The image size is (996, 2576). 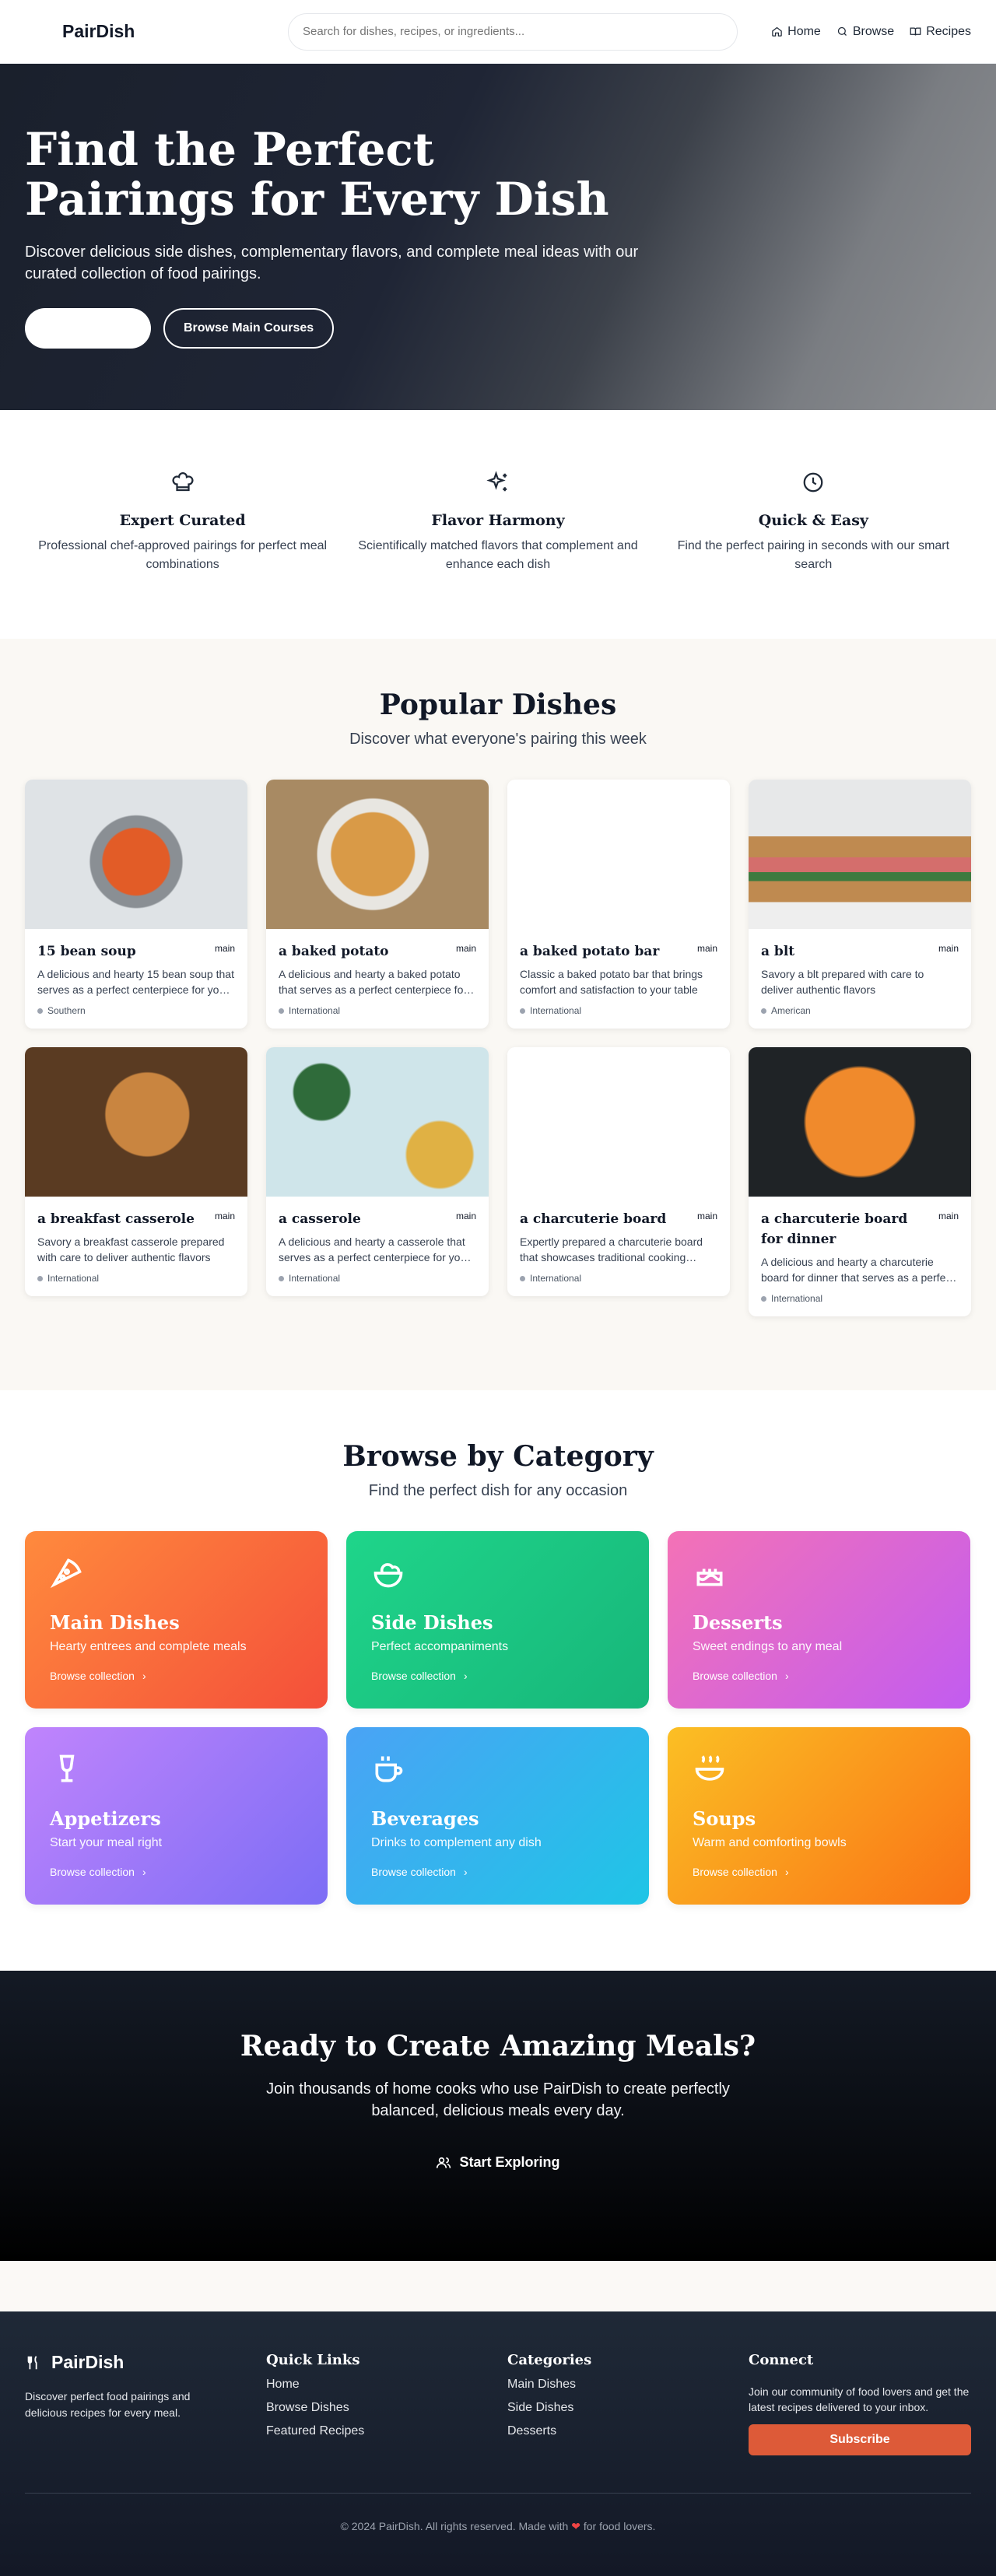 What do you see at coordinates (498, 2046) in the screenshot?
I see `cta-title: Ready to Create Amazing Meals?` at bounding box center [498, 2046].